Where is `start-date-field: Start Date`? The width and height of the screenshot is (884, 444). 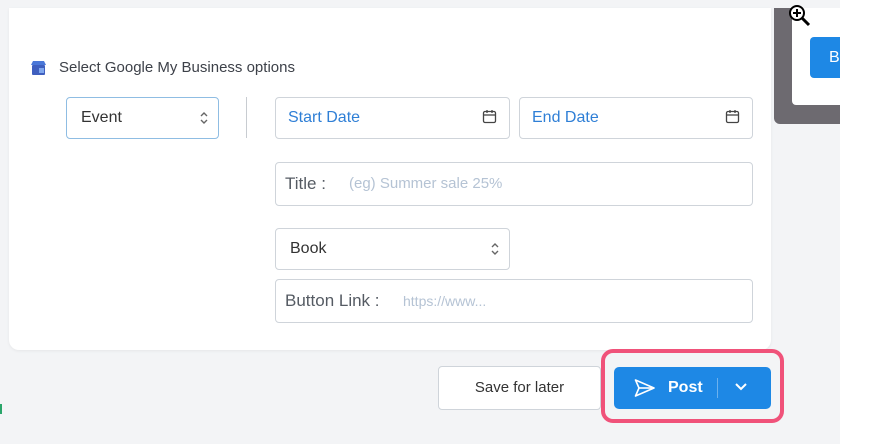
start-date-field: Start Date is located at coordinates (392, 118).